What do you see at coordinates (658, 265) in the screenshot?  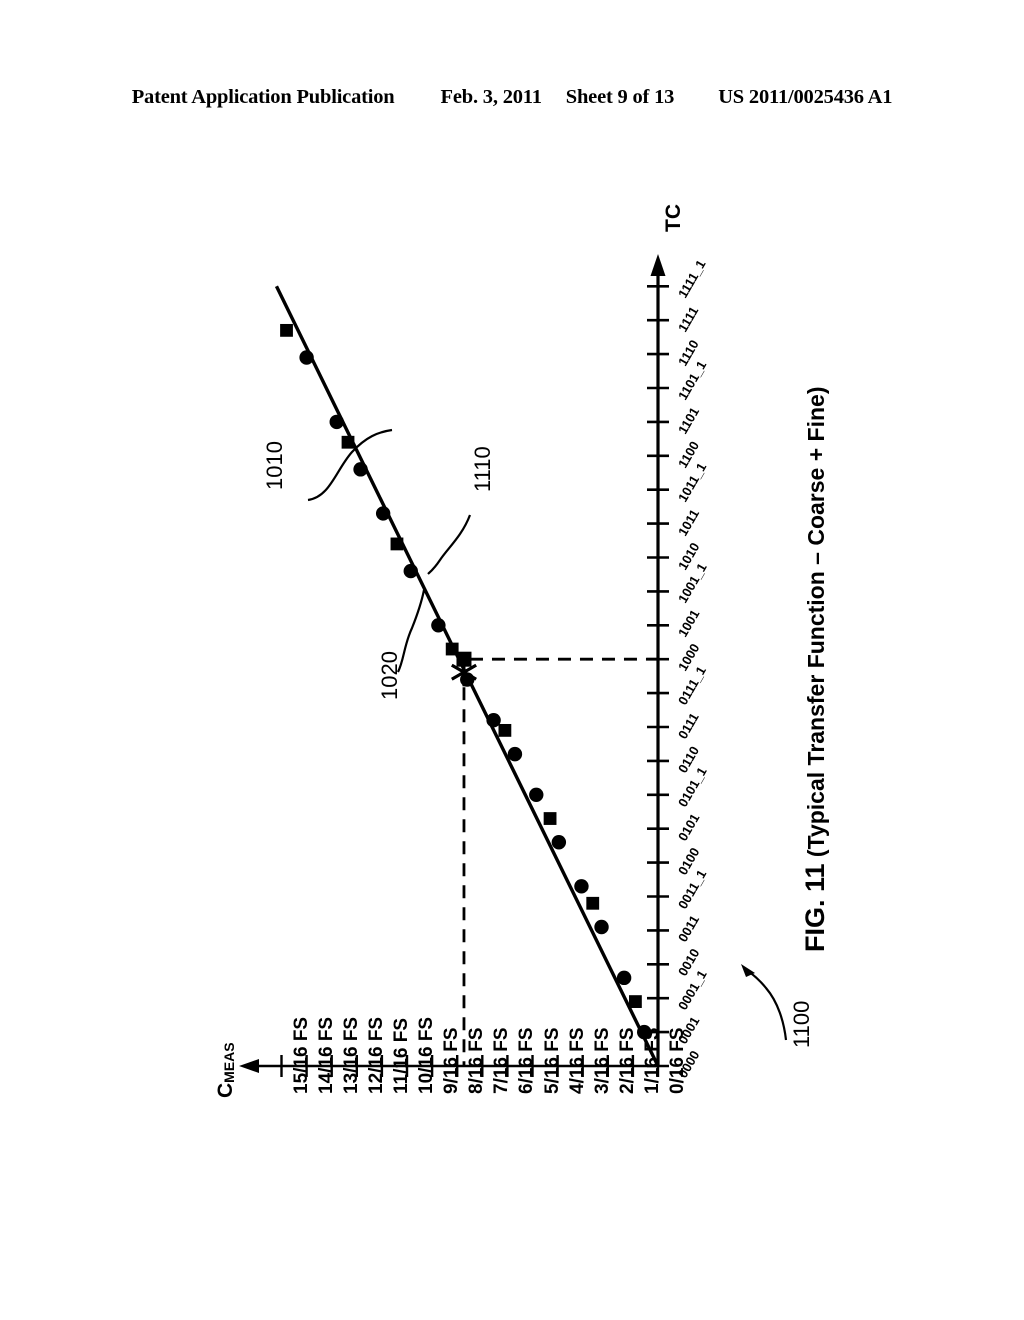 I see `tc-axis-arrow` at bounding box center [658, 265].